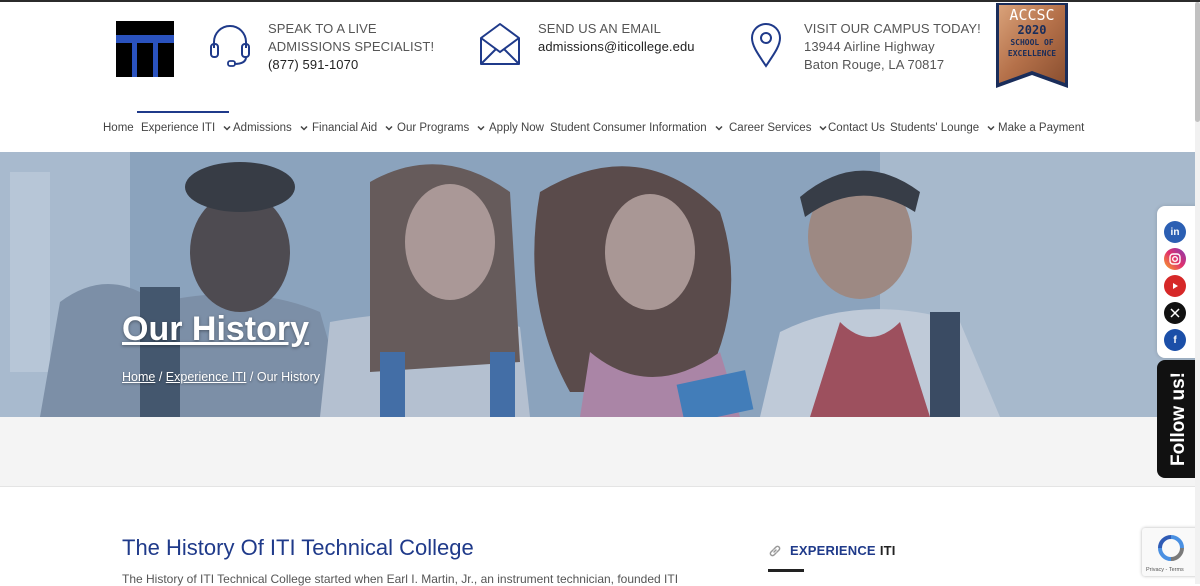  I want to click on badge-line-3: SCHOOL OF, so click(1032, 42).